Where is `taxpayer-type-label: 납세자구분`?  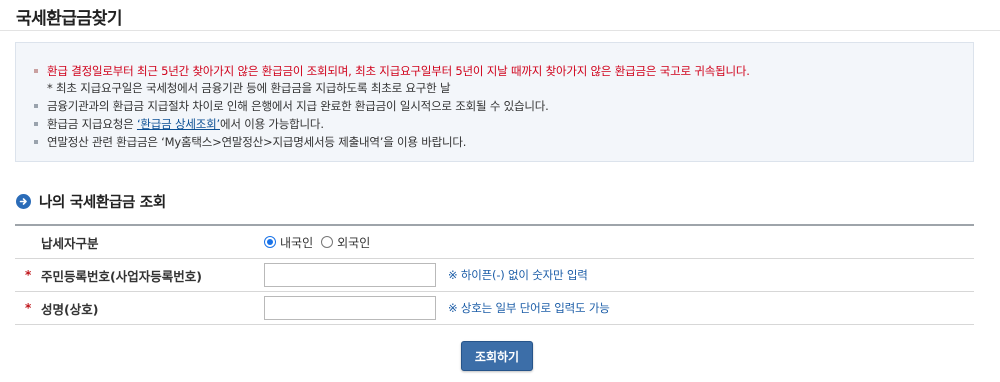 taxpayer-type-label: 납세자구분 is located at coordinates (70, 243).